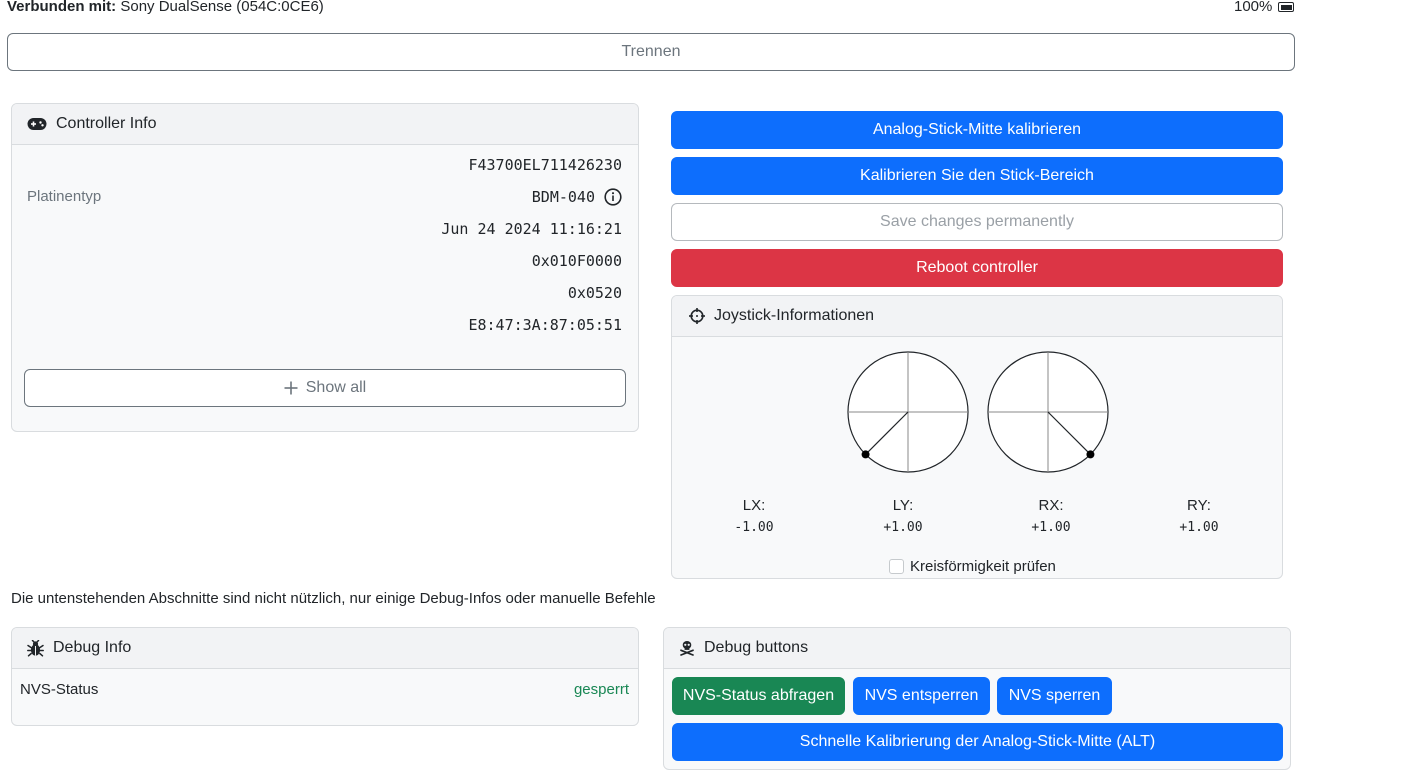  What do you see at coordinates (977, 648) in the screenshot?
I see `debug-buttons-header: Debug buttons` at bounding box center [977, 648].